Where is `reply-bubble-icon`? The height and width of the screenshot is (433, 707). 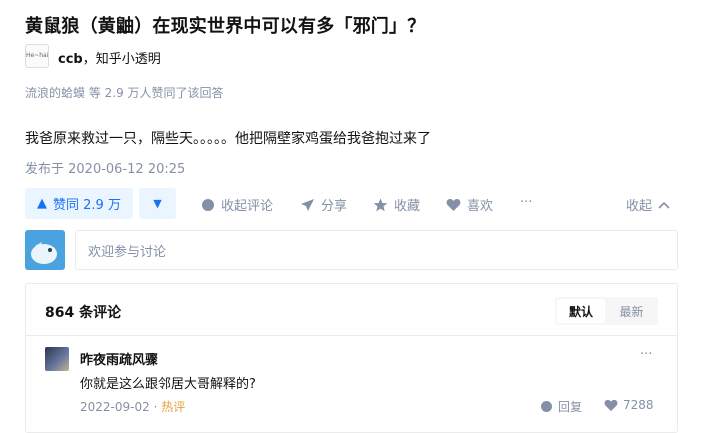 reply-bubble-icon is located at coordinates (546, 406).